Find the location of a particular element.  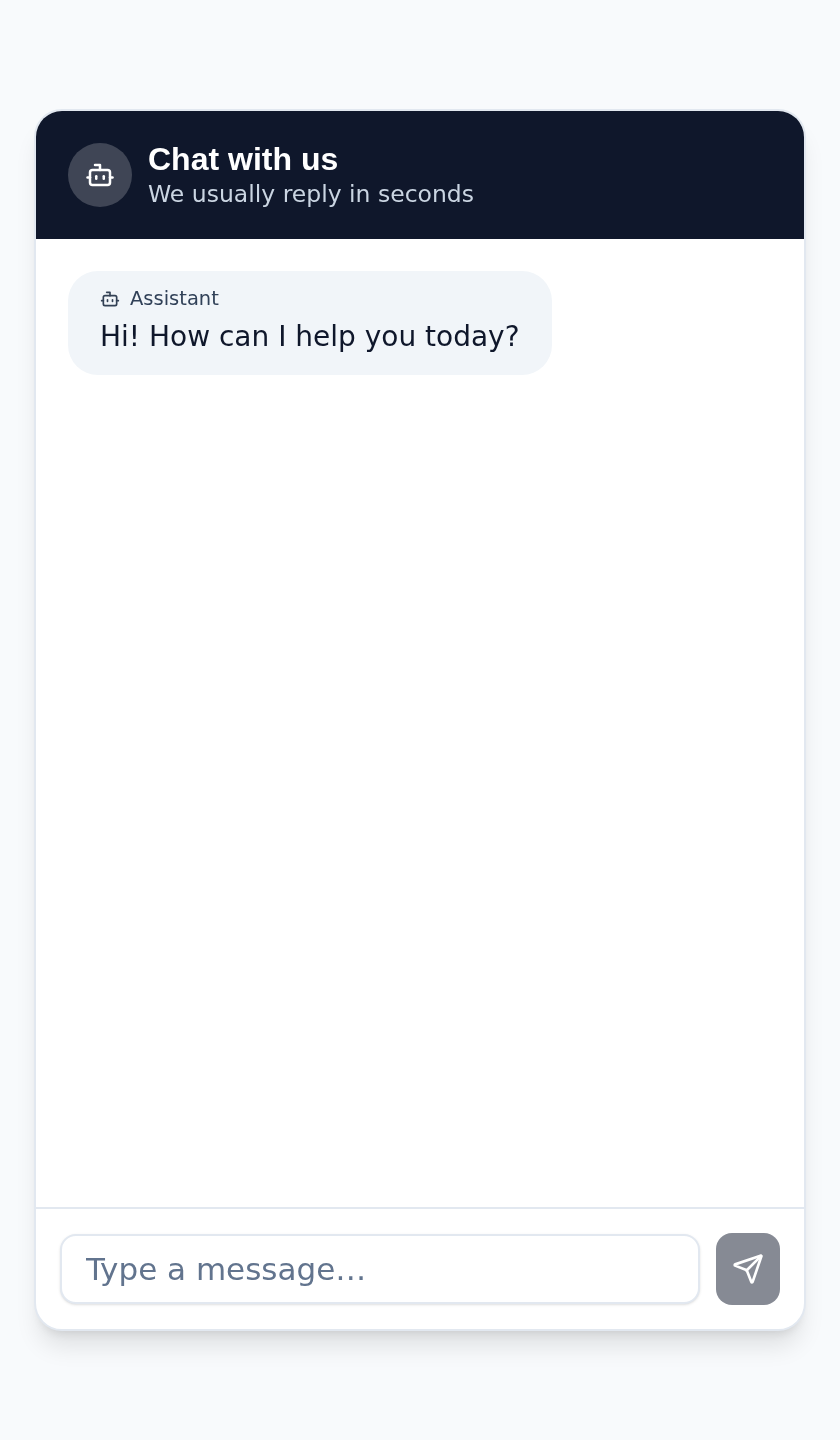

send-icon is located at coordinates (748, 1269).